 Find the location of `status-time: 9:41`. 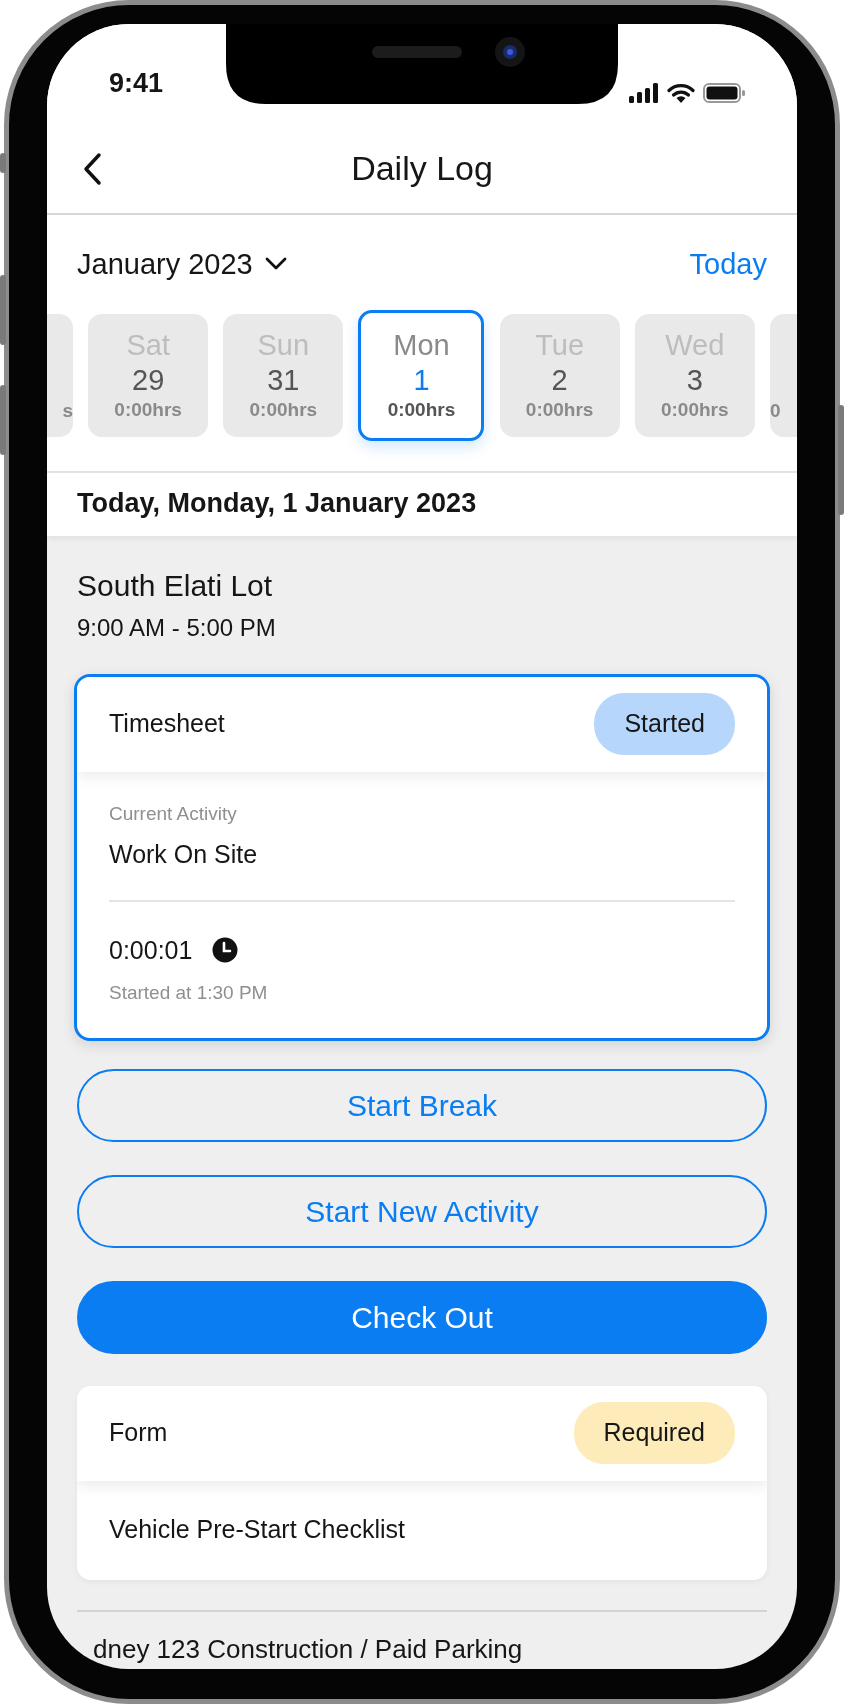

status-time: 9:41 is located at coordinates (136, 83).